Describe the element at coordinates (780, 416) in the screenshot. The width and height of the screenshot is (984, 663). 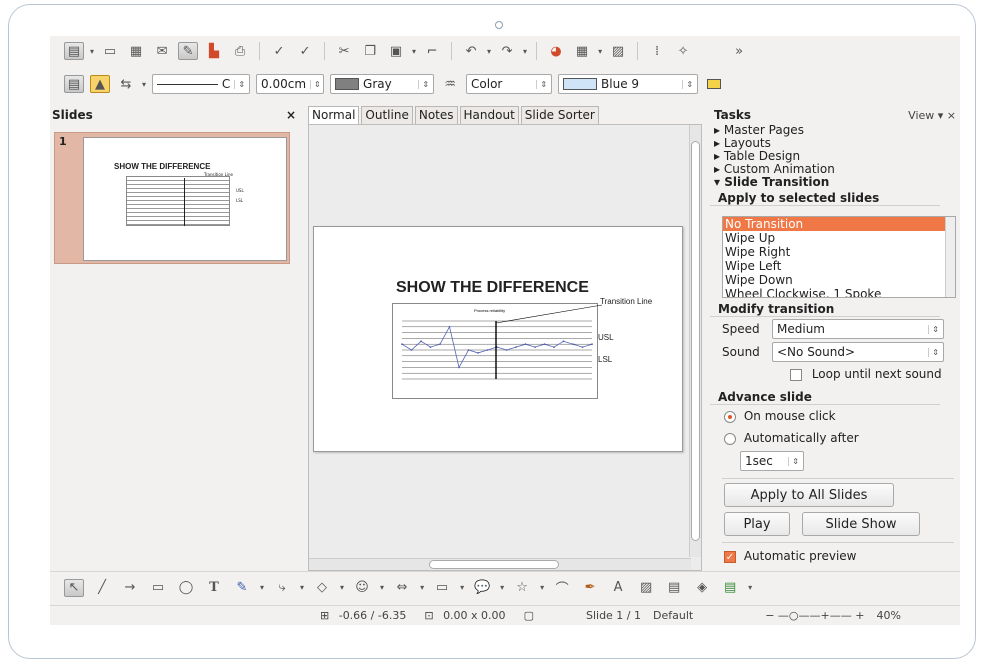
I see `on-click-radio: On mouse click` at that location.